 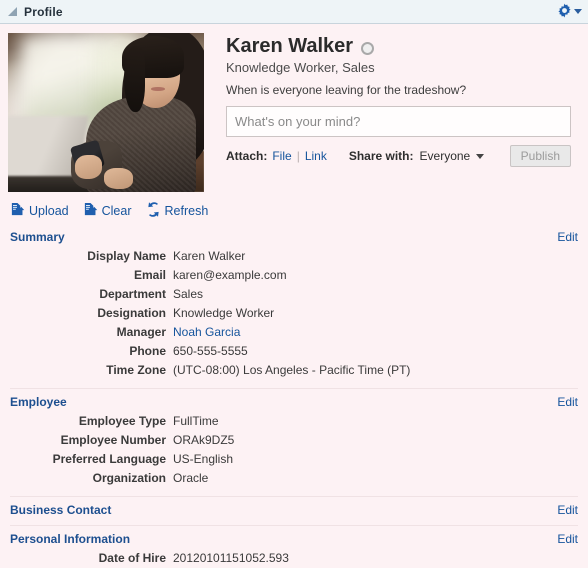 I want to click on section-title: Personal Information, so click(x=70, y=539).